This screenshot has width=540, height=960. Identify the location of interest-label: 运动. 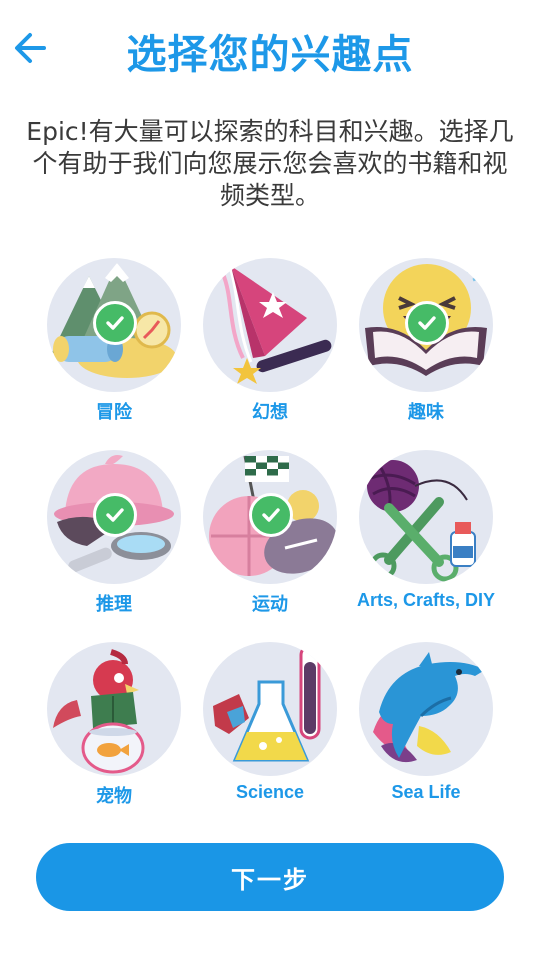
(270, 604).